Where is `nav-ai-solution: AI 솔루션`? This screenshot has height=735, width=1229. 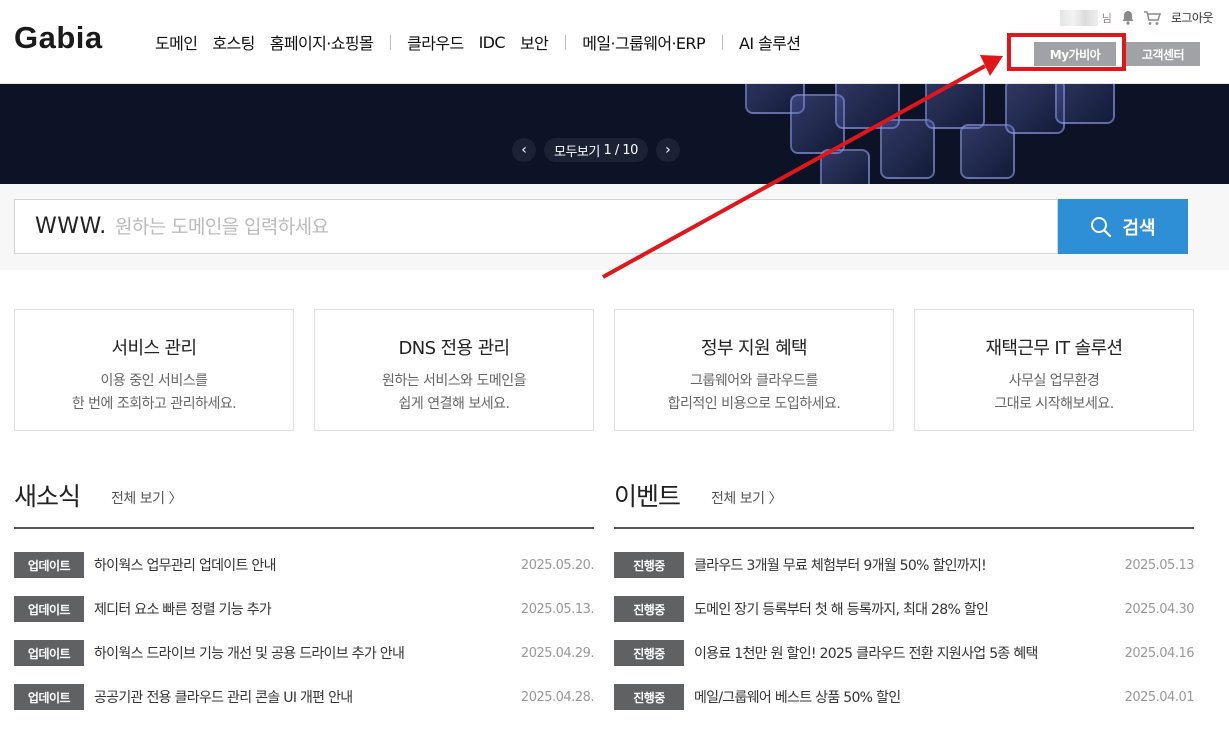 nav-ai-solution: AI 솔루션 is located at coordinates (770, 42).